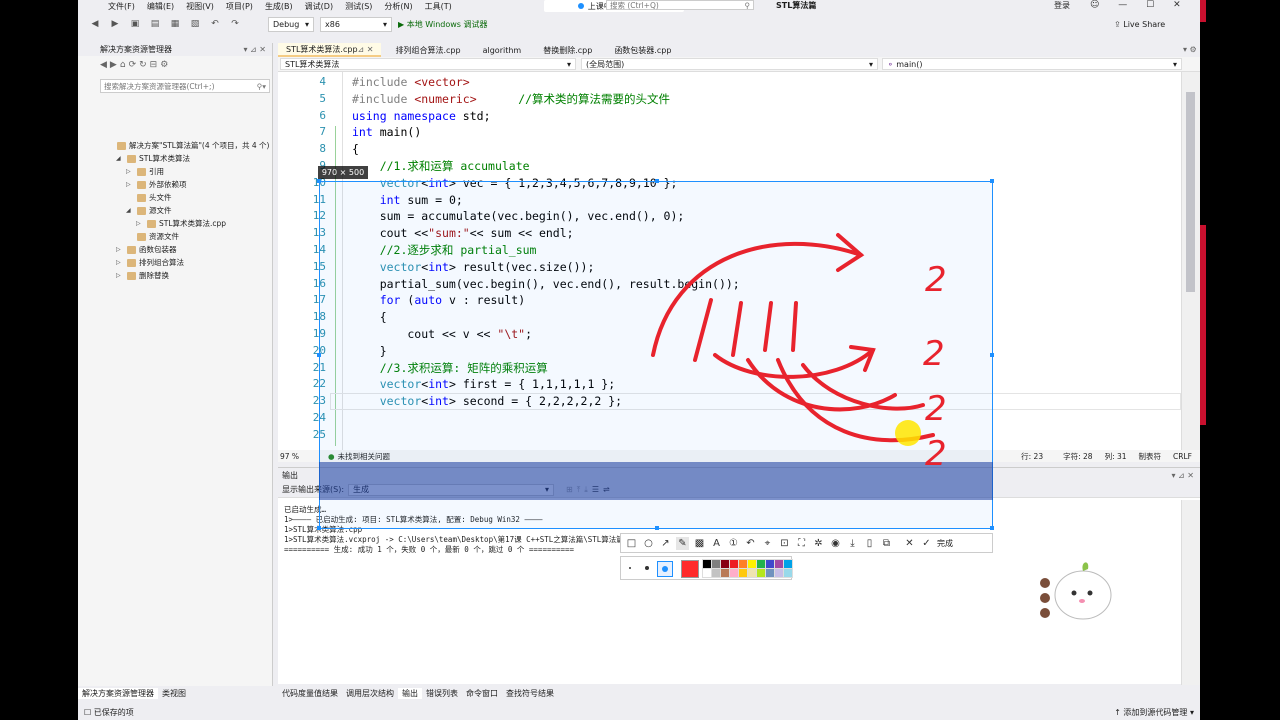  What do you see at coordinates (149, 197) in the screenshot?
I see `solution-tree-item: 头文件` at bounding box center [149, 197].